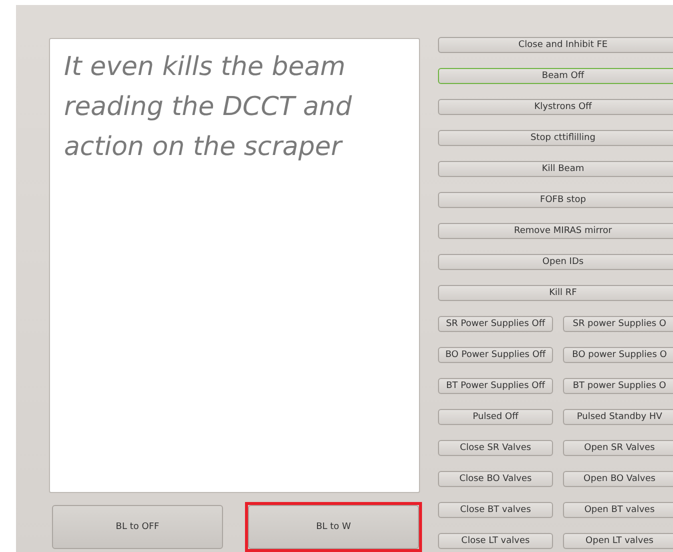  What do you see at coordinates (555, 45) in the screenshot?
I see `action-button: Close and Inhibit FE` at bounding box center [555, 45].